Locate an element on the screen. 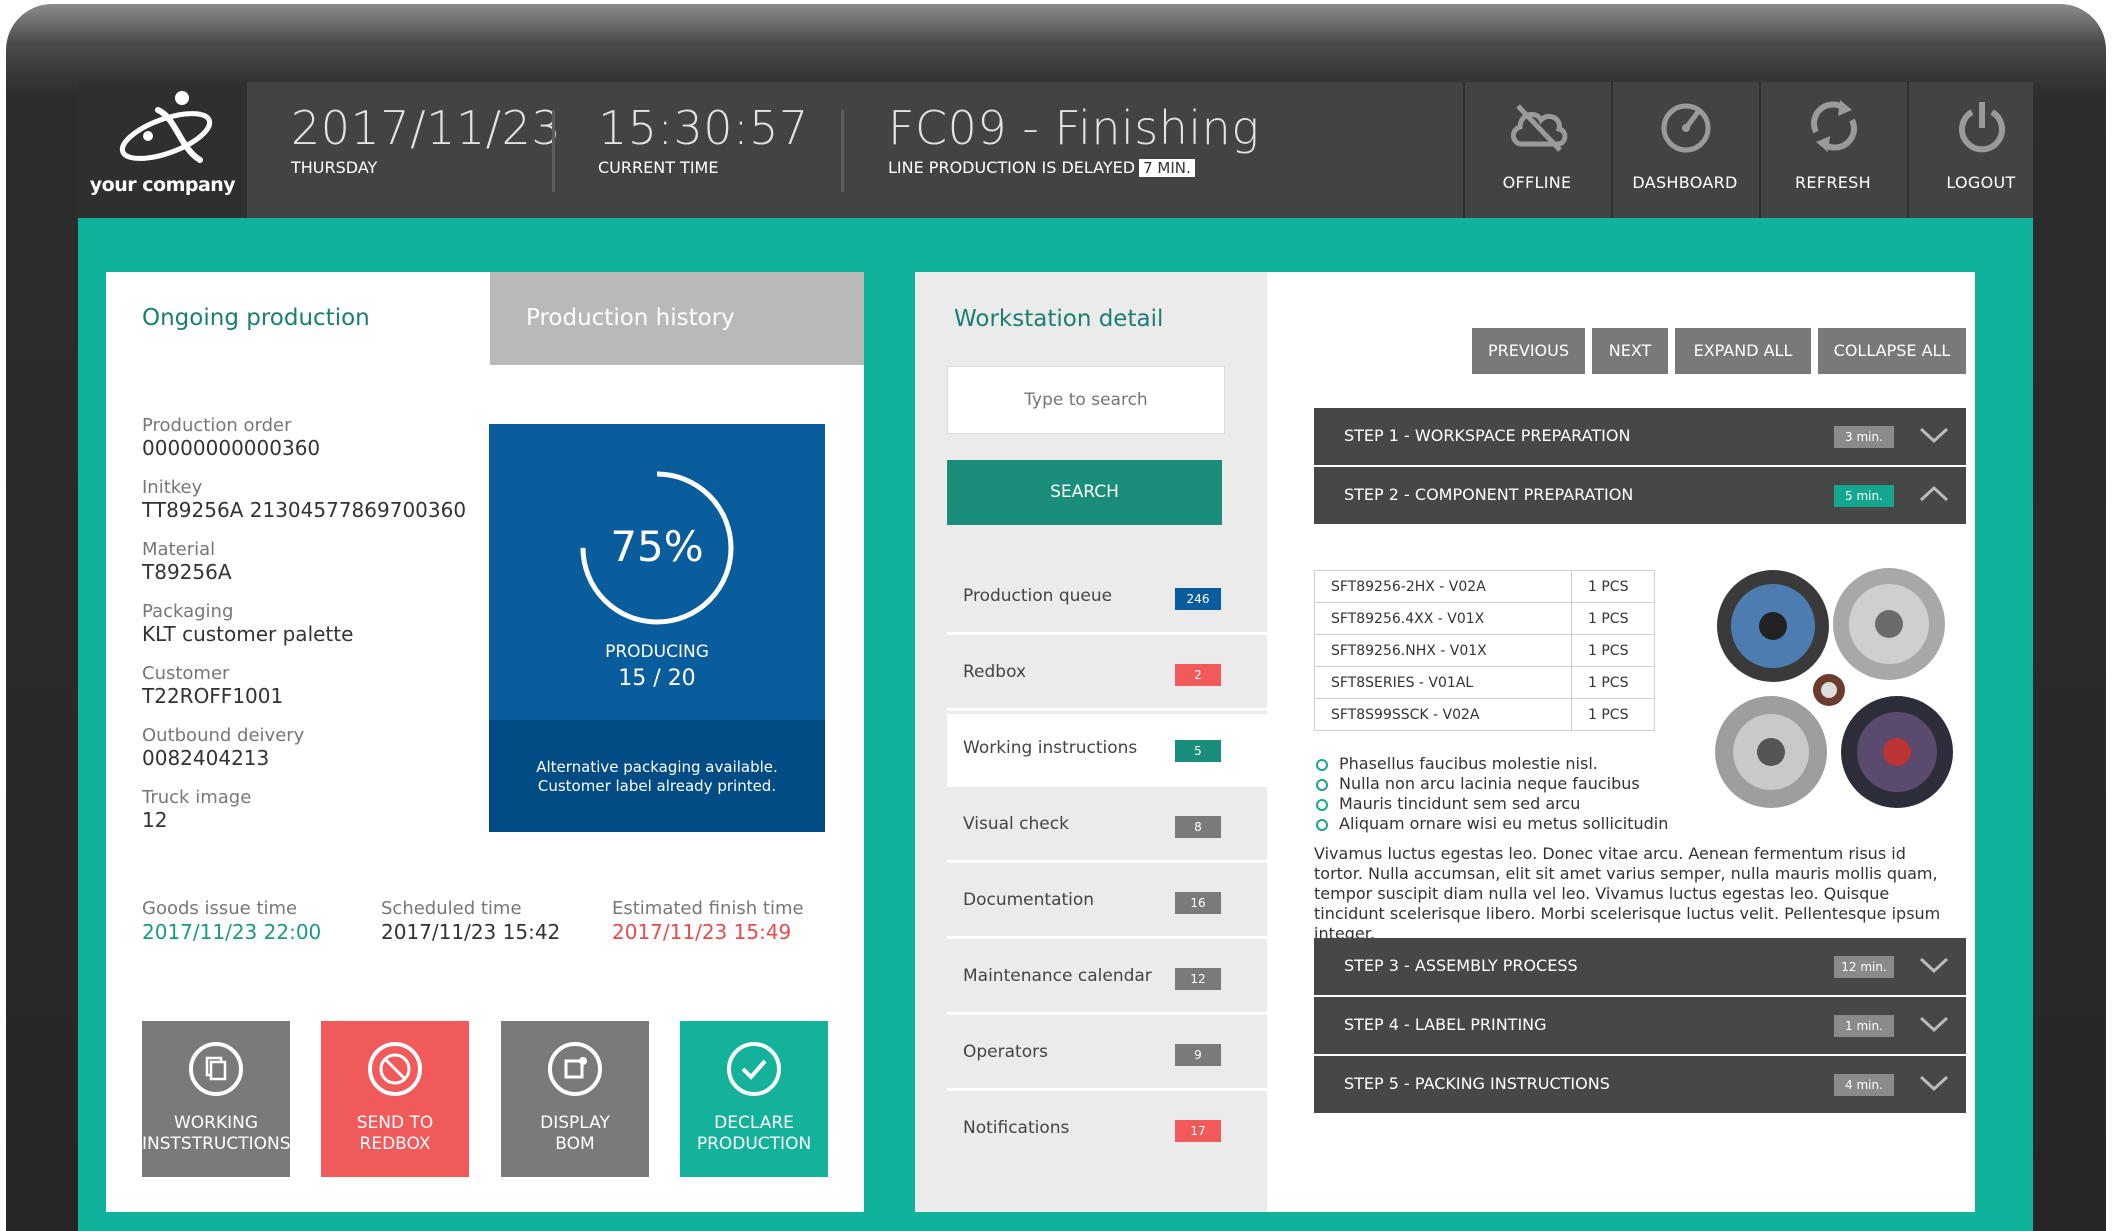 This screenshot has width=2112, height=1231. table-row: SFT8S99SSCK - V02A 1 PCS is located at coordinates (1484, 714).